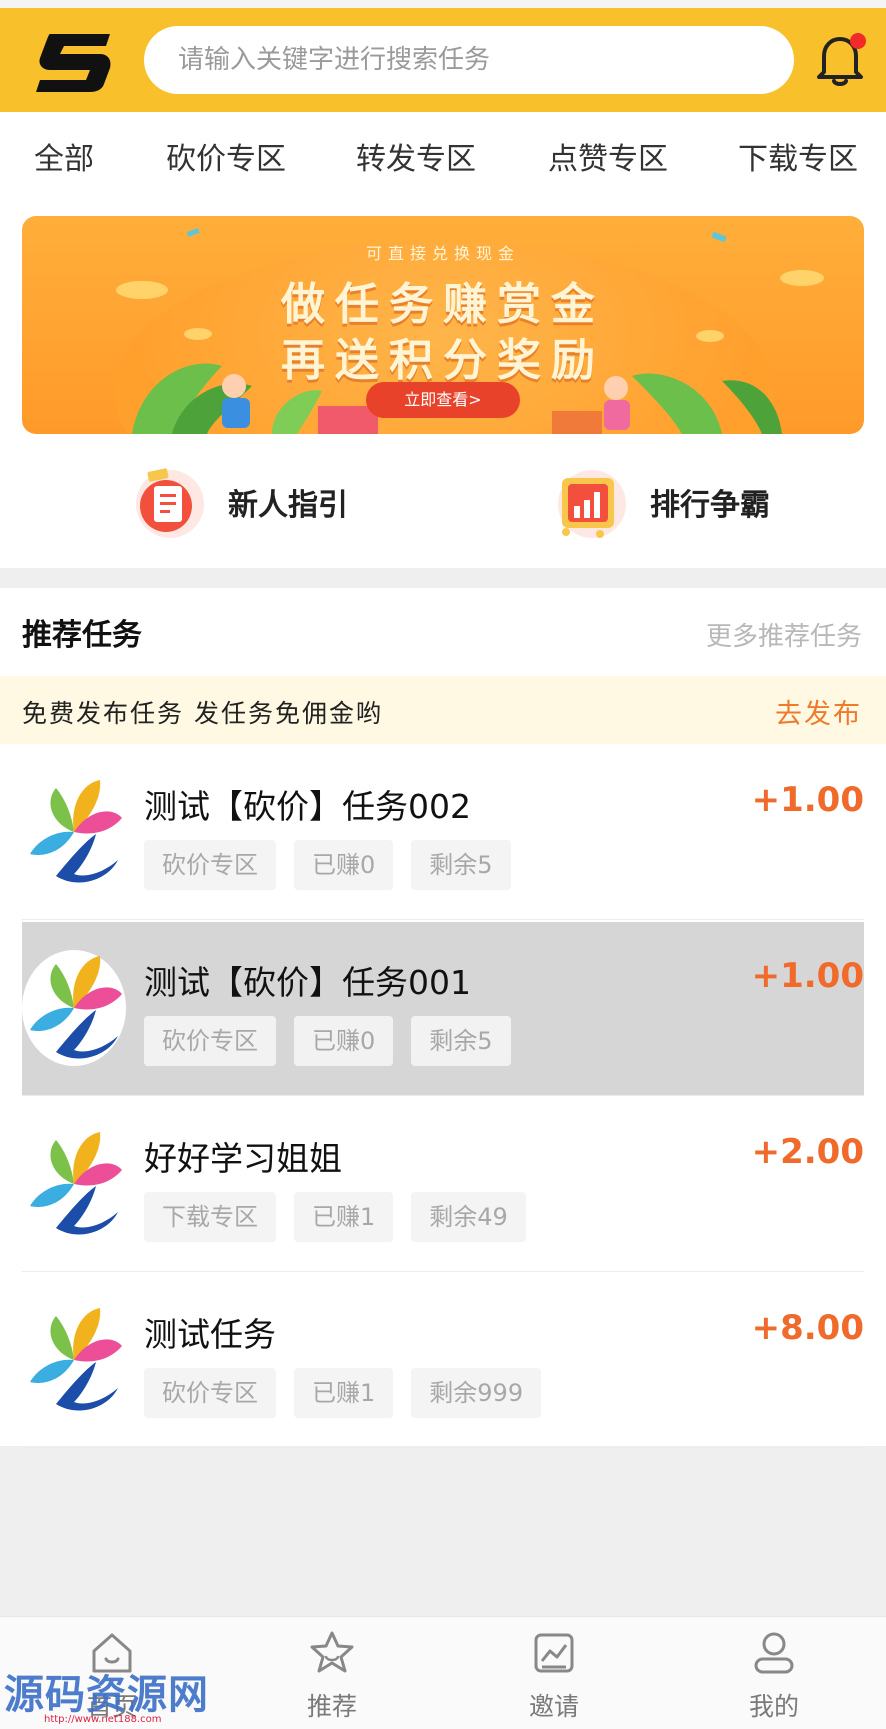  I want to click on header-bar: 请输入关键字进行搜索任务, so click(443, 60).